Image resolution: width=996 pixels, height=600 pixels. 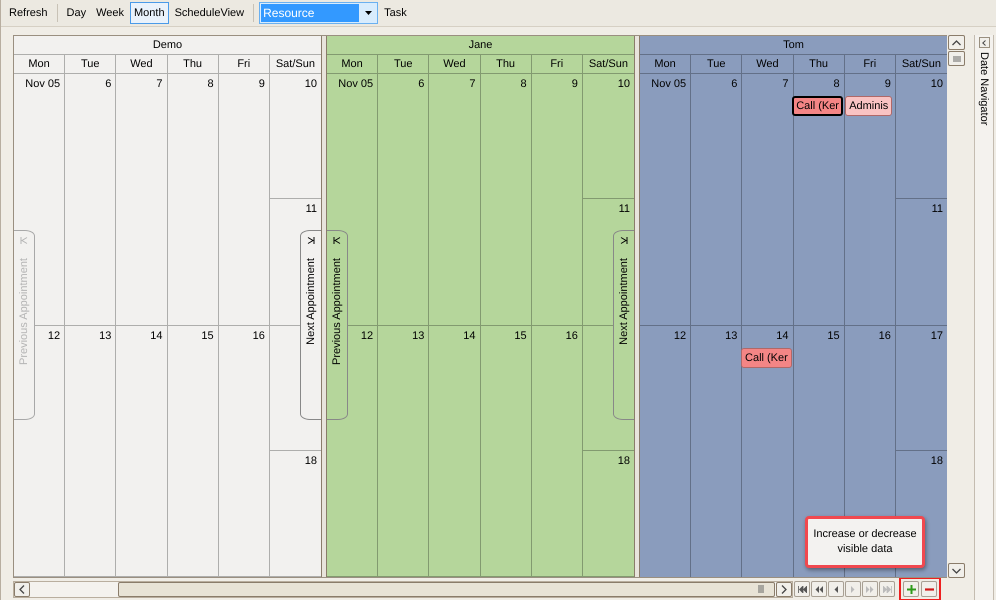 What do you see at coordinates (76, 13) in the screenshot?
I see `toolbar-button: Day` at bounding box center [76, 13].